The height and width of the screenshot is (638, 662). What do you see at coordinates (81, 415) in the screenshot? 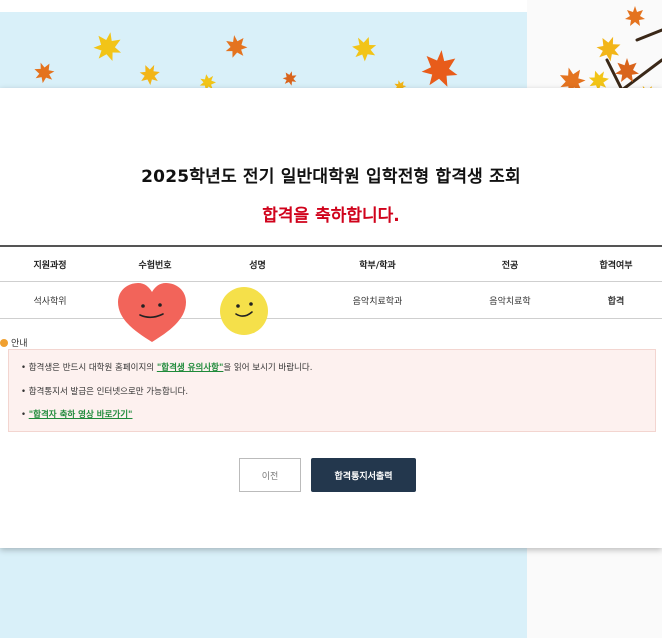
I see `congratulation-video-link: "합격자 축하 영상 바로가기"` at bounding box center [81, 415].